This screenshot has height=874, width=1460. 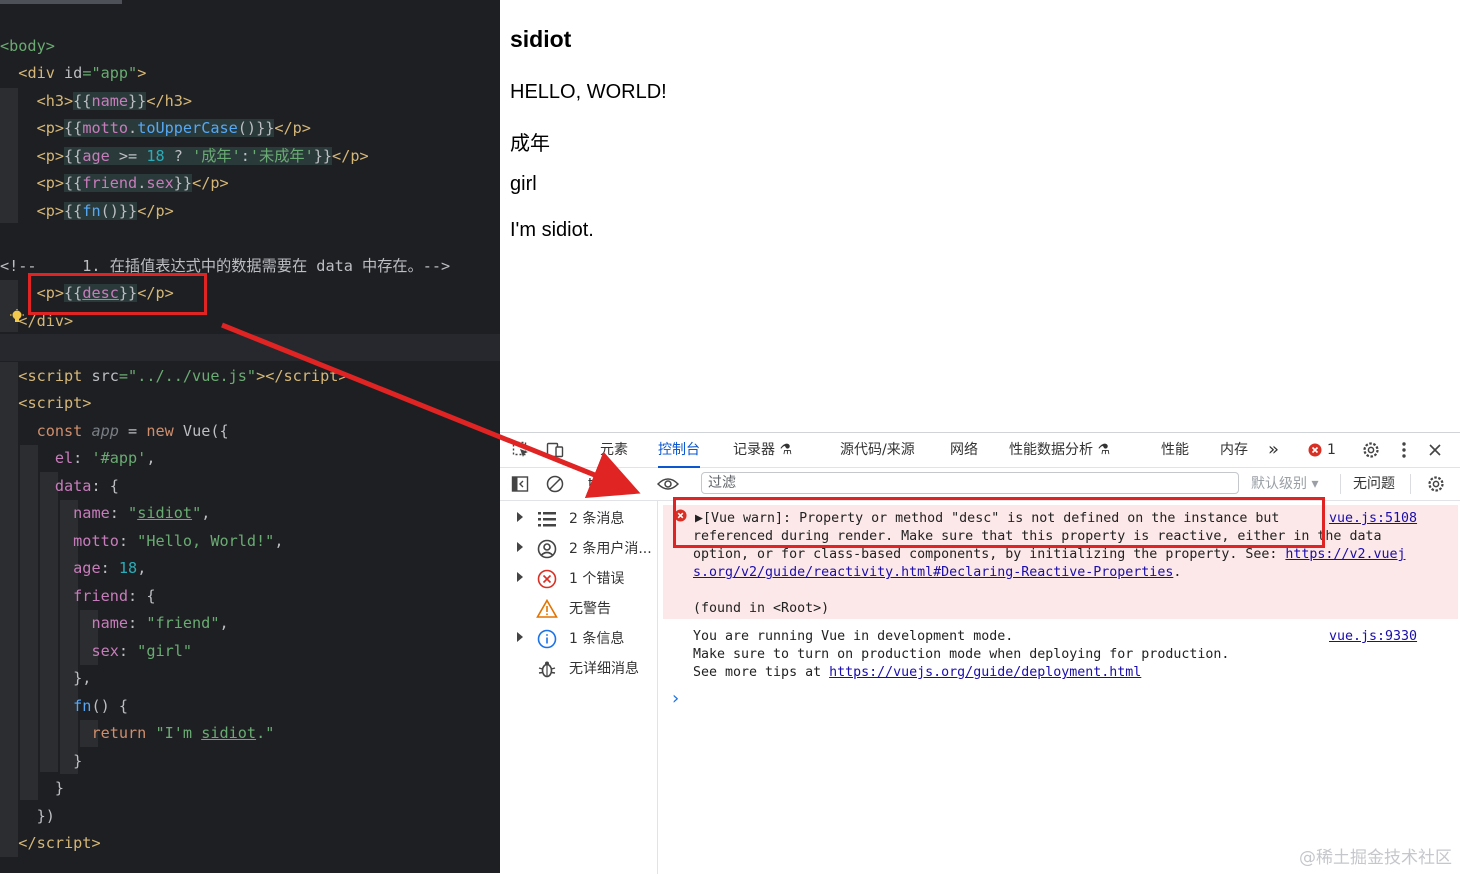 What do you see at coordinates (555, 484) in the screenshot?
I see `clear-console-icon` at bounding box center [555, 484].